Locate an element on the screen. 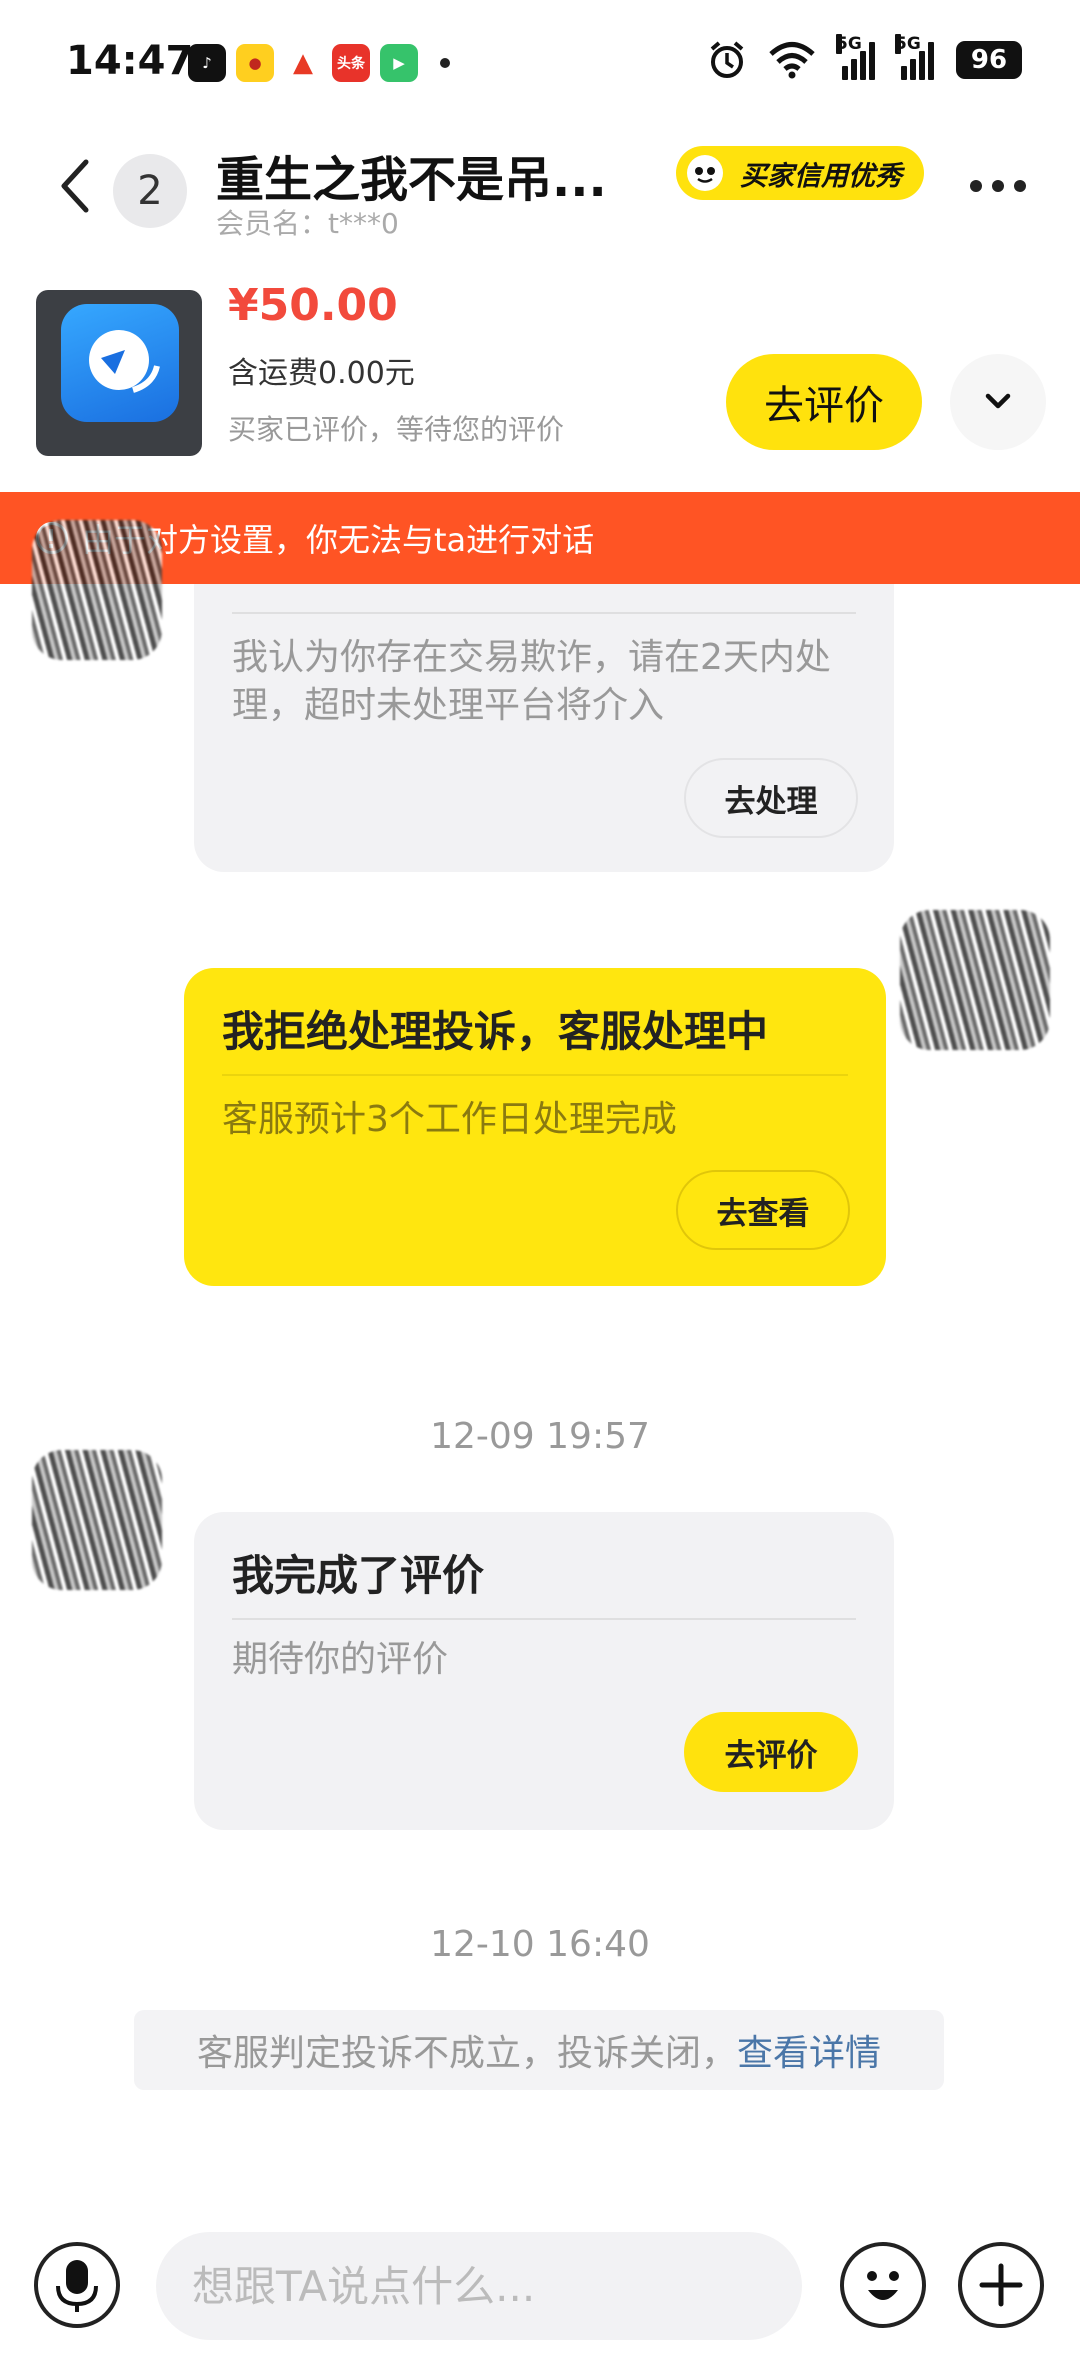 This screenshot has width=1080, height=2376. evaluate-card-button: 去评价 is located at coordinates (771, 1752).